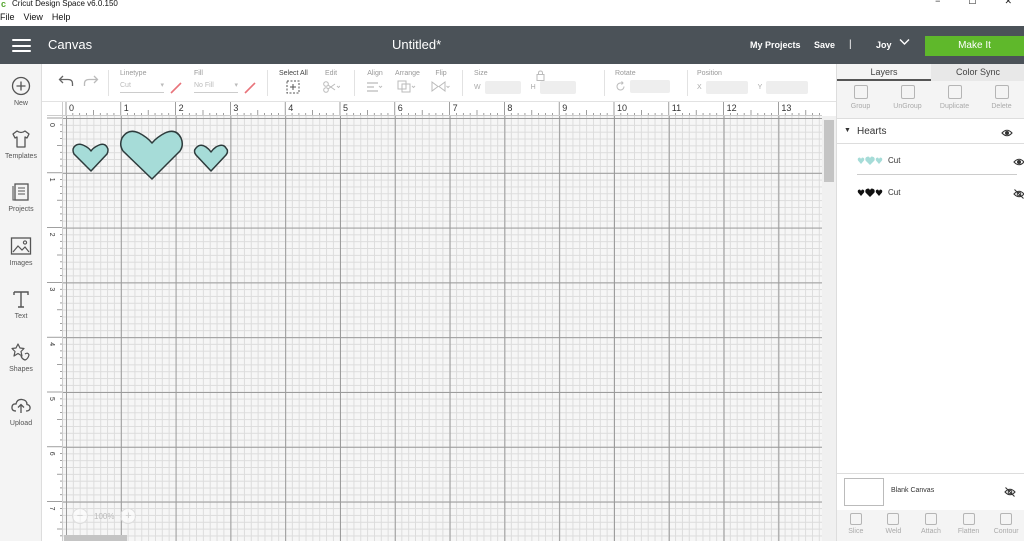  I want to click on x-input, so click(726, 87).